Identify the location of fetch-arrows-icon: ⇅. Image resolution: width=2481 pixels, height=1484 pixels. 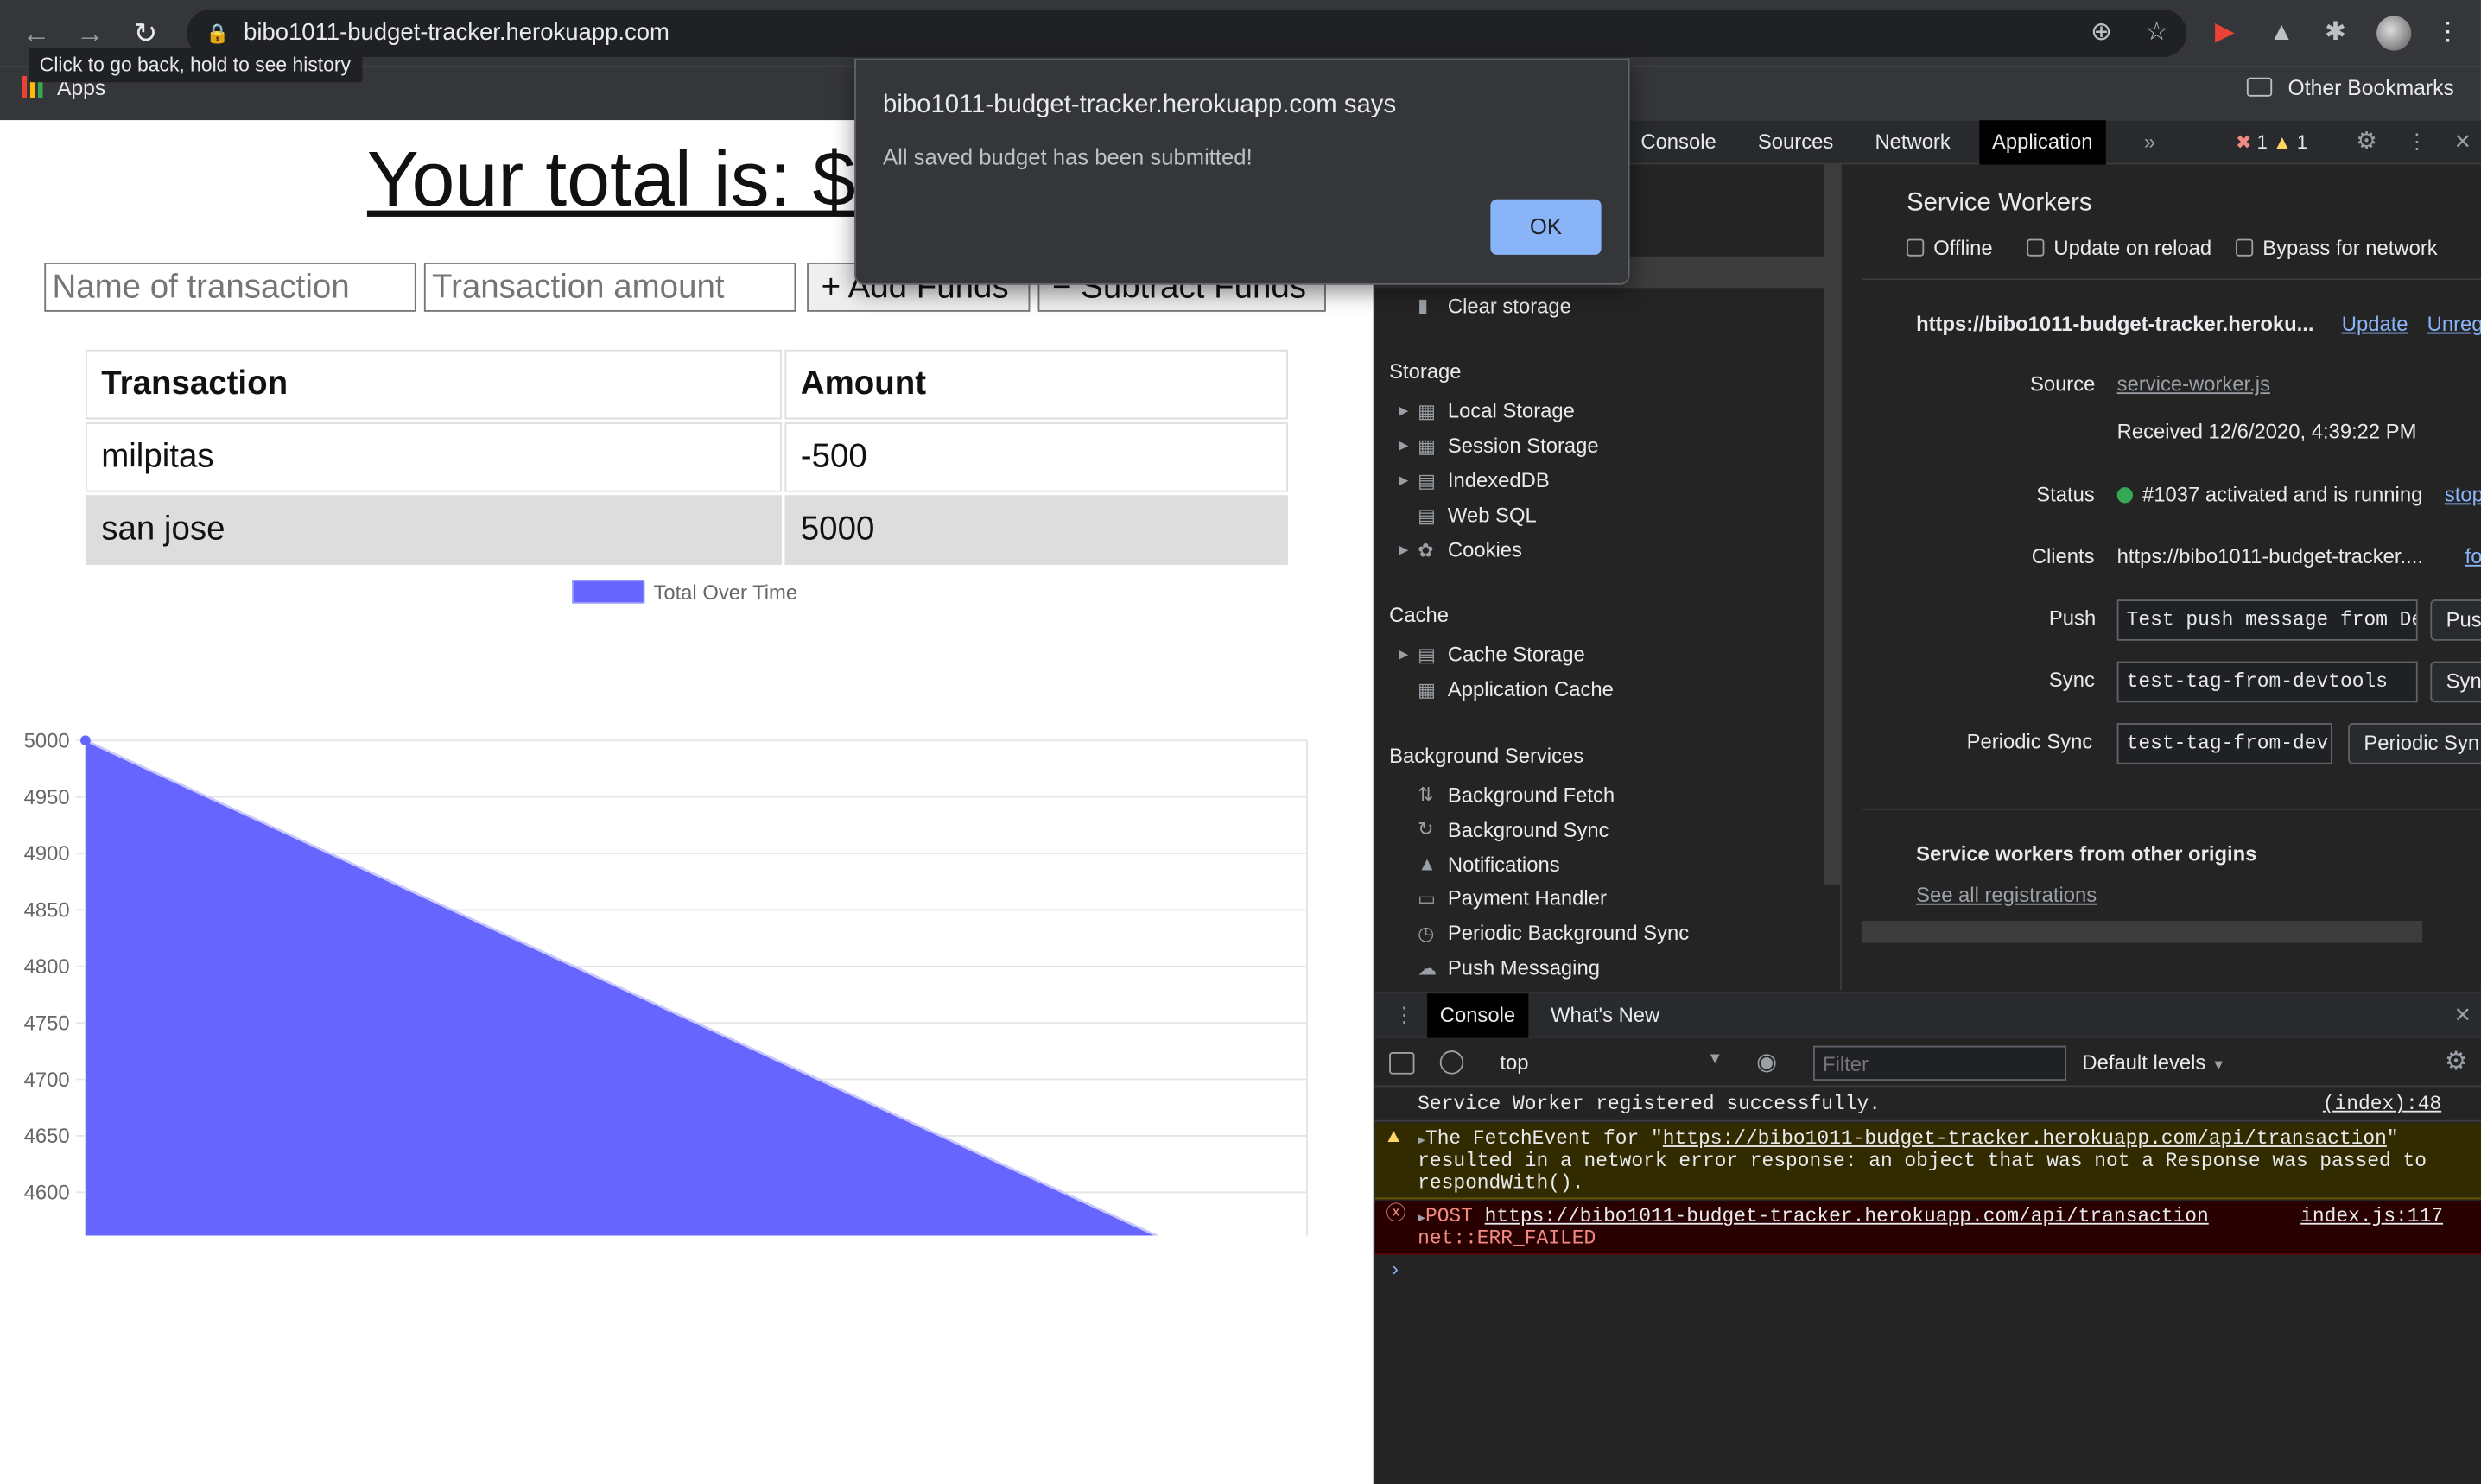
(1426, 794).